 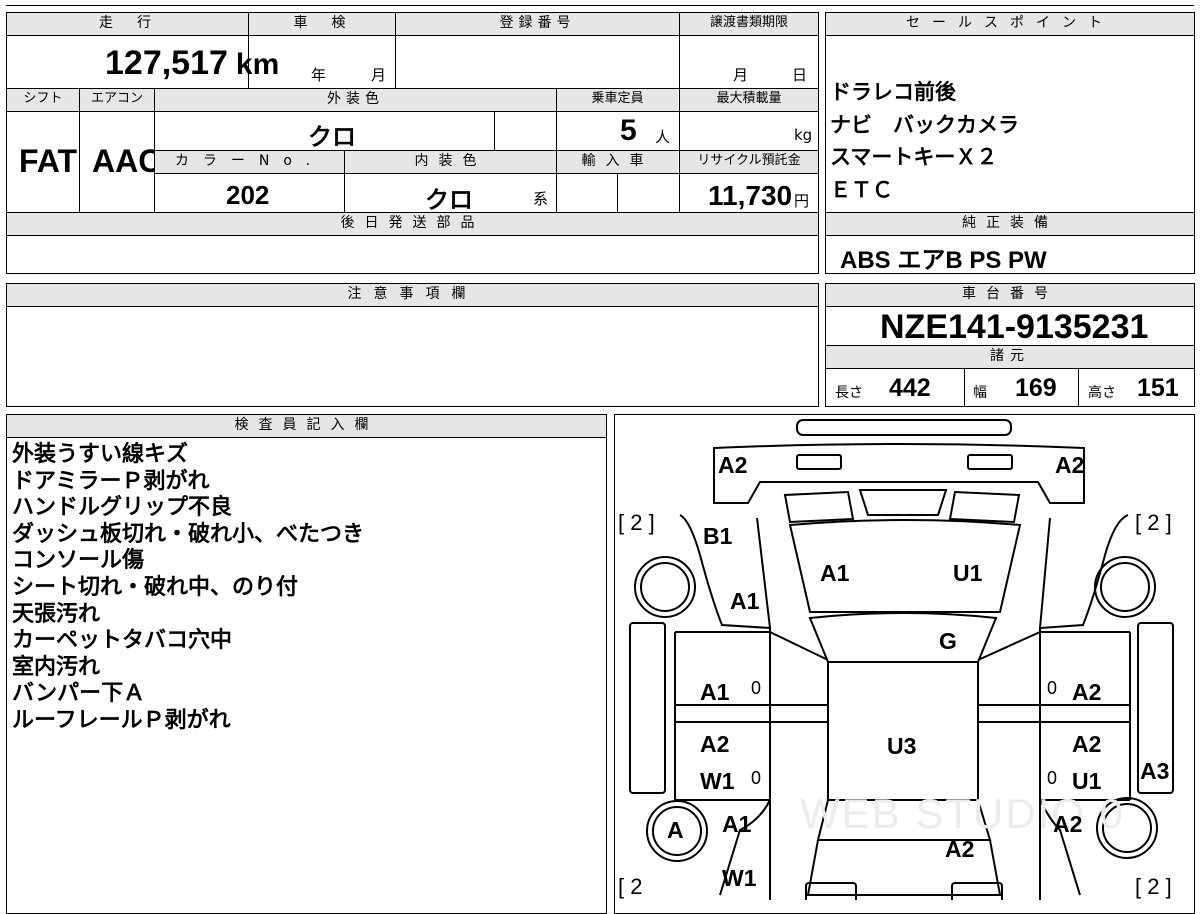 I want to click on front-bumper-shape, so click(x=904, y=427).